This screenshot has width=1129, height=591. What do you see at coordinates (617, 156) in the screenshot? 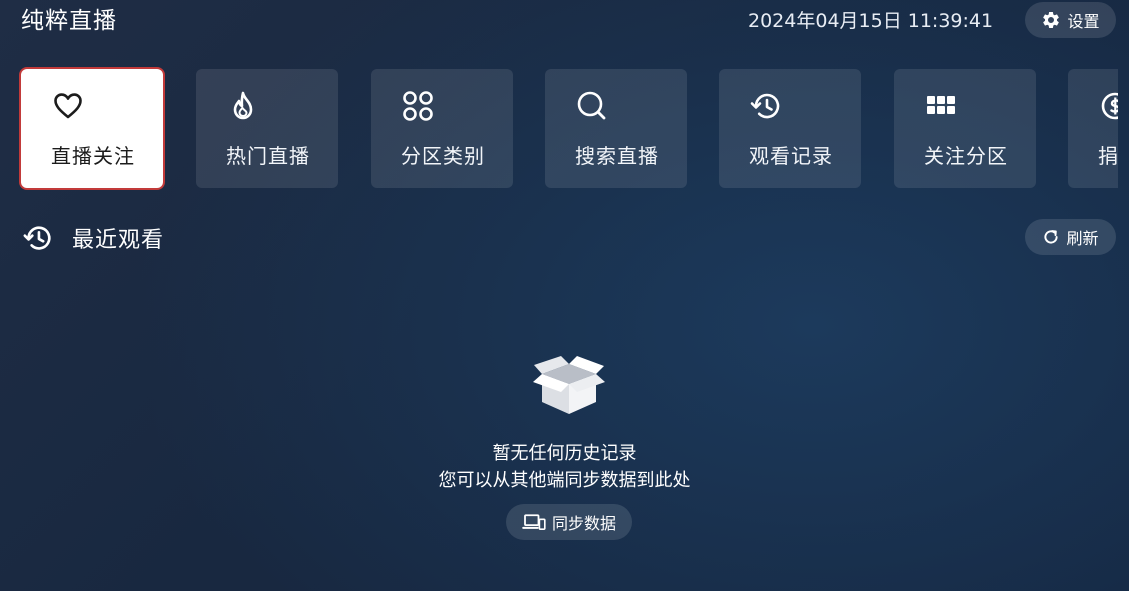
I see `tile-label: 搜索直播` at bounding box center [617, 156].